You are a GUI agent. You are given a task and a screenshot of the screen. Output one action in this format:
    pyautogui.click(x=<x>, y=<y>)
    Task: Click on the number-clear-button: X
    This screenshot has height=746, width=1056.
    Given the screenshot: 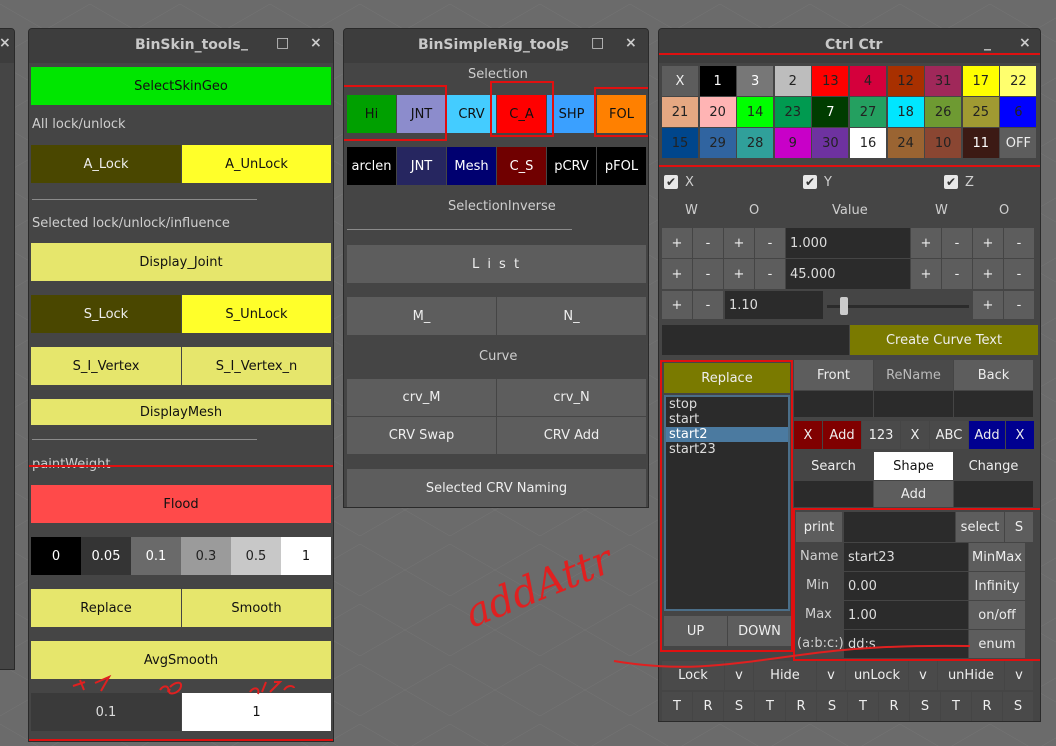 What is the action you would take?
    pyautogui.click(x=915, y=435)
    